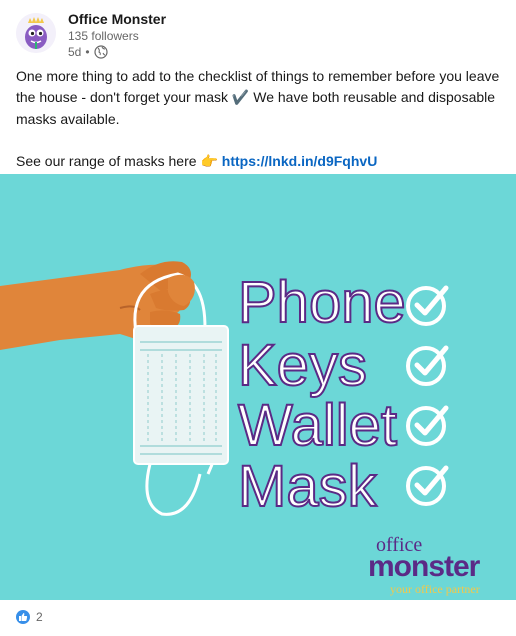  I want to click on author-info: Office Monster 135 followers 5d •, so click(117, 35).